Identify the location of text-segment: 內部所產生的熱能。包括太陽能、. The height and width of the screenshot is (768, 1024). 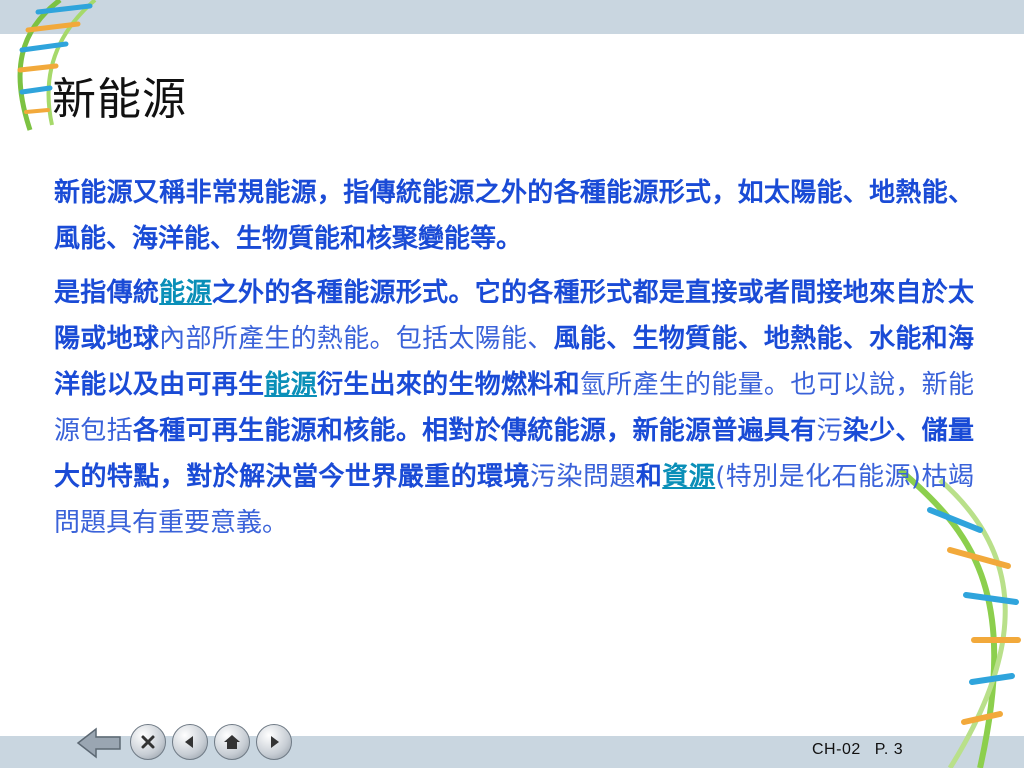
(356, 339).